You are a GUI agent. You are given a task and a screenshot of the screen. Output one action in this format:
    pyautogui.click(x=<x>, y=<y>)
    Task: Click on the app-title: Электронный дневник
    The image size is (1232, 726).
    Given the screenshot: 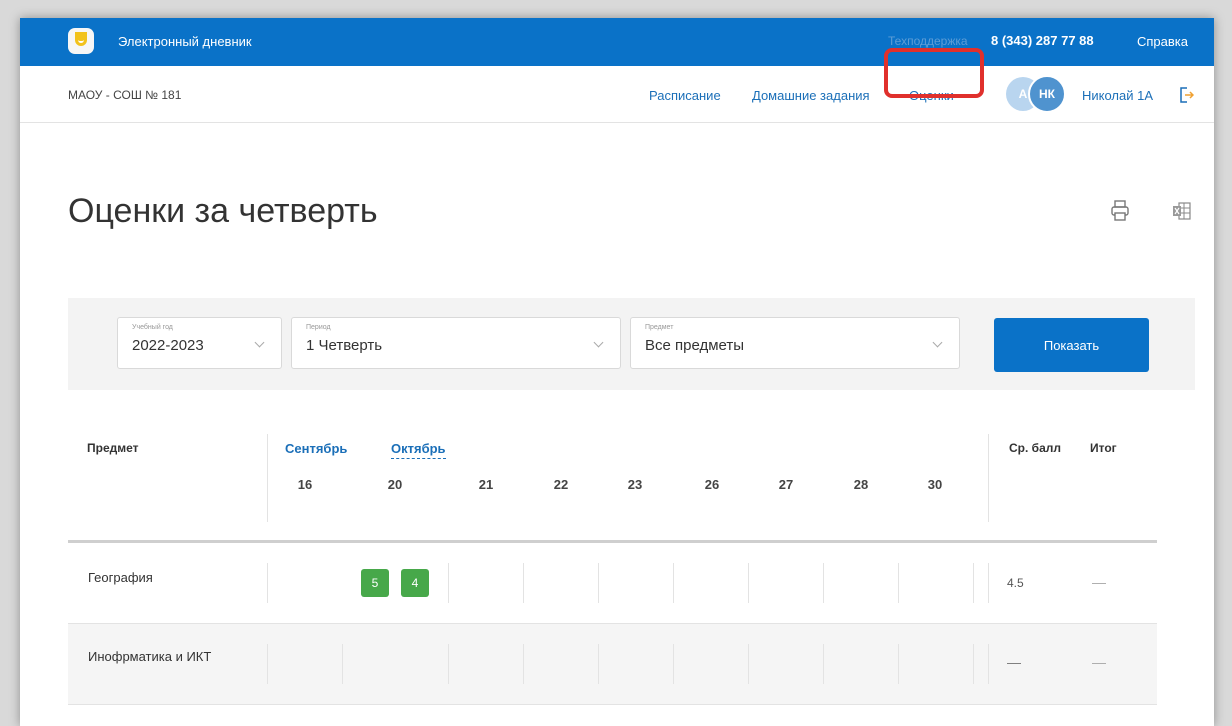 What is the action you would take?
    pyautogui.click(x=185, y=41)
    